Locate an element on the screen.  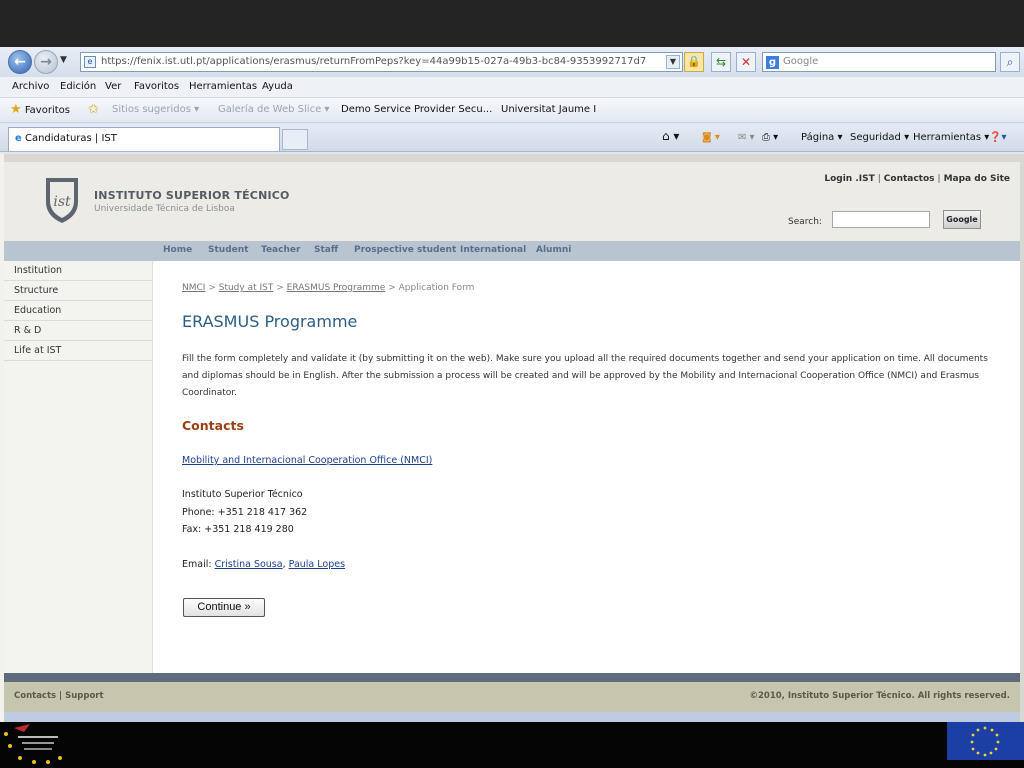
sidebar-item-education: Education is located at coordinates (78, 311).